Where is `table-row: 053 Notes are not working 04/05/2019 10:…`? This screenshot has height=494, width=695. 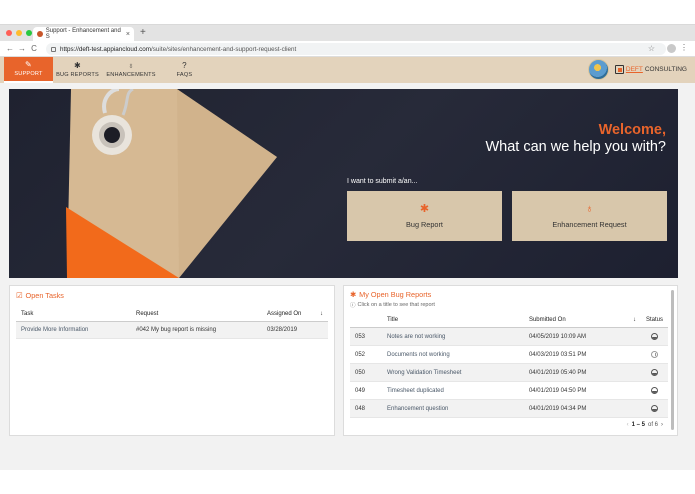
table-row: 053 Notes are not working 04/05/2019 10:… is located at coordinates (509, 337).